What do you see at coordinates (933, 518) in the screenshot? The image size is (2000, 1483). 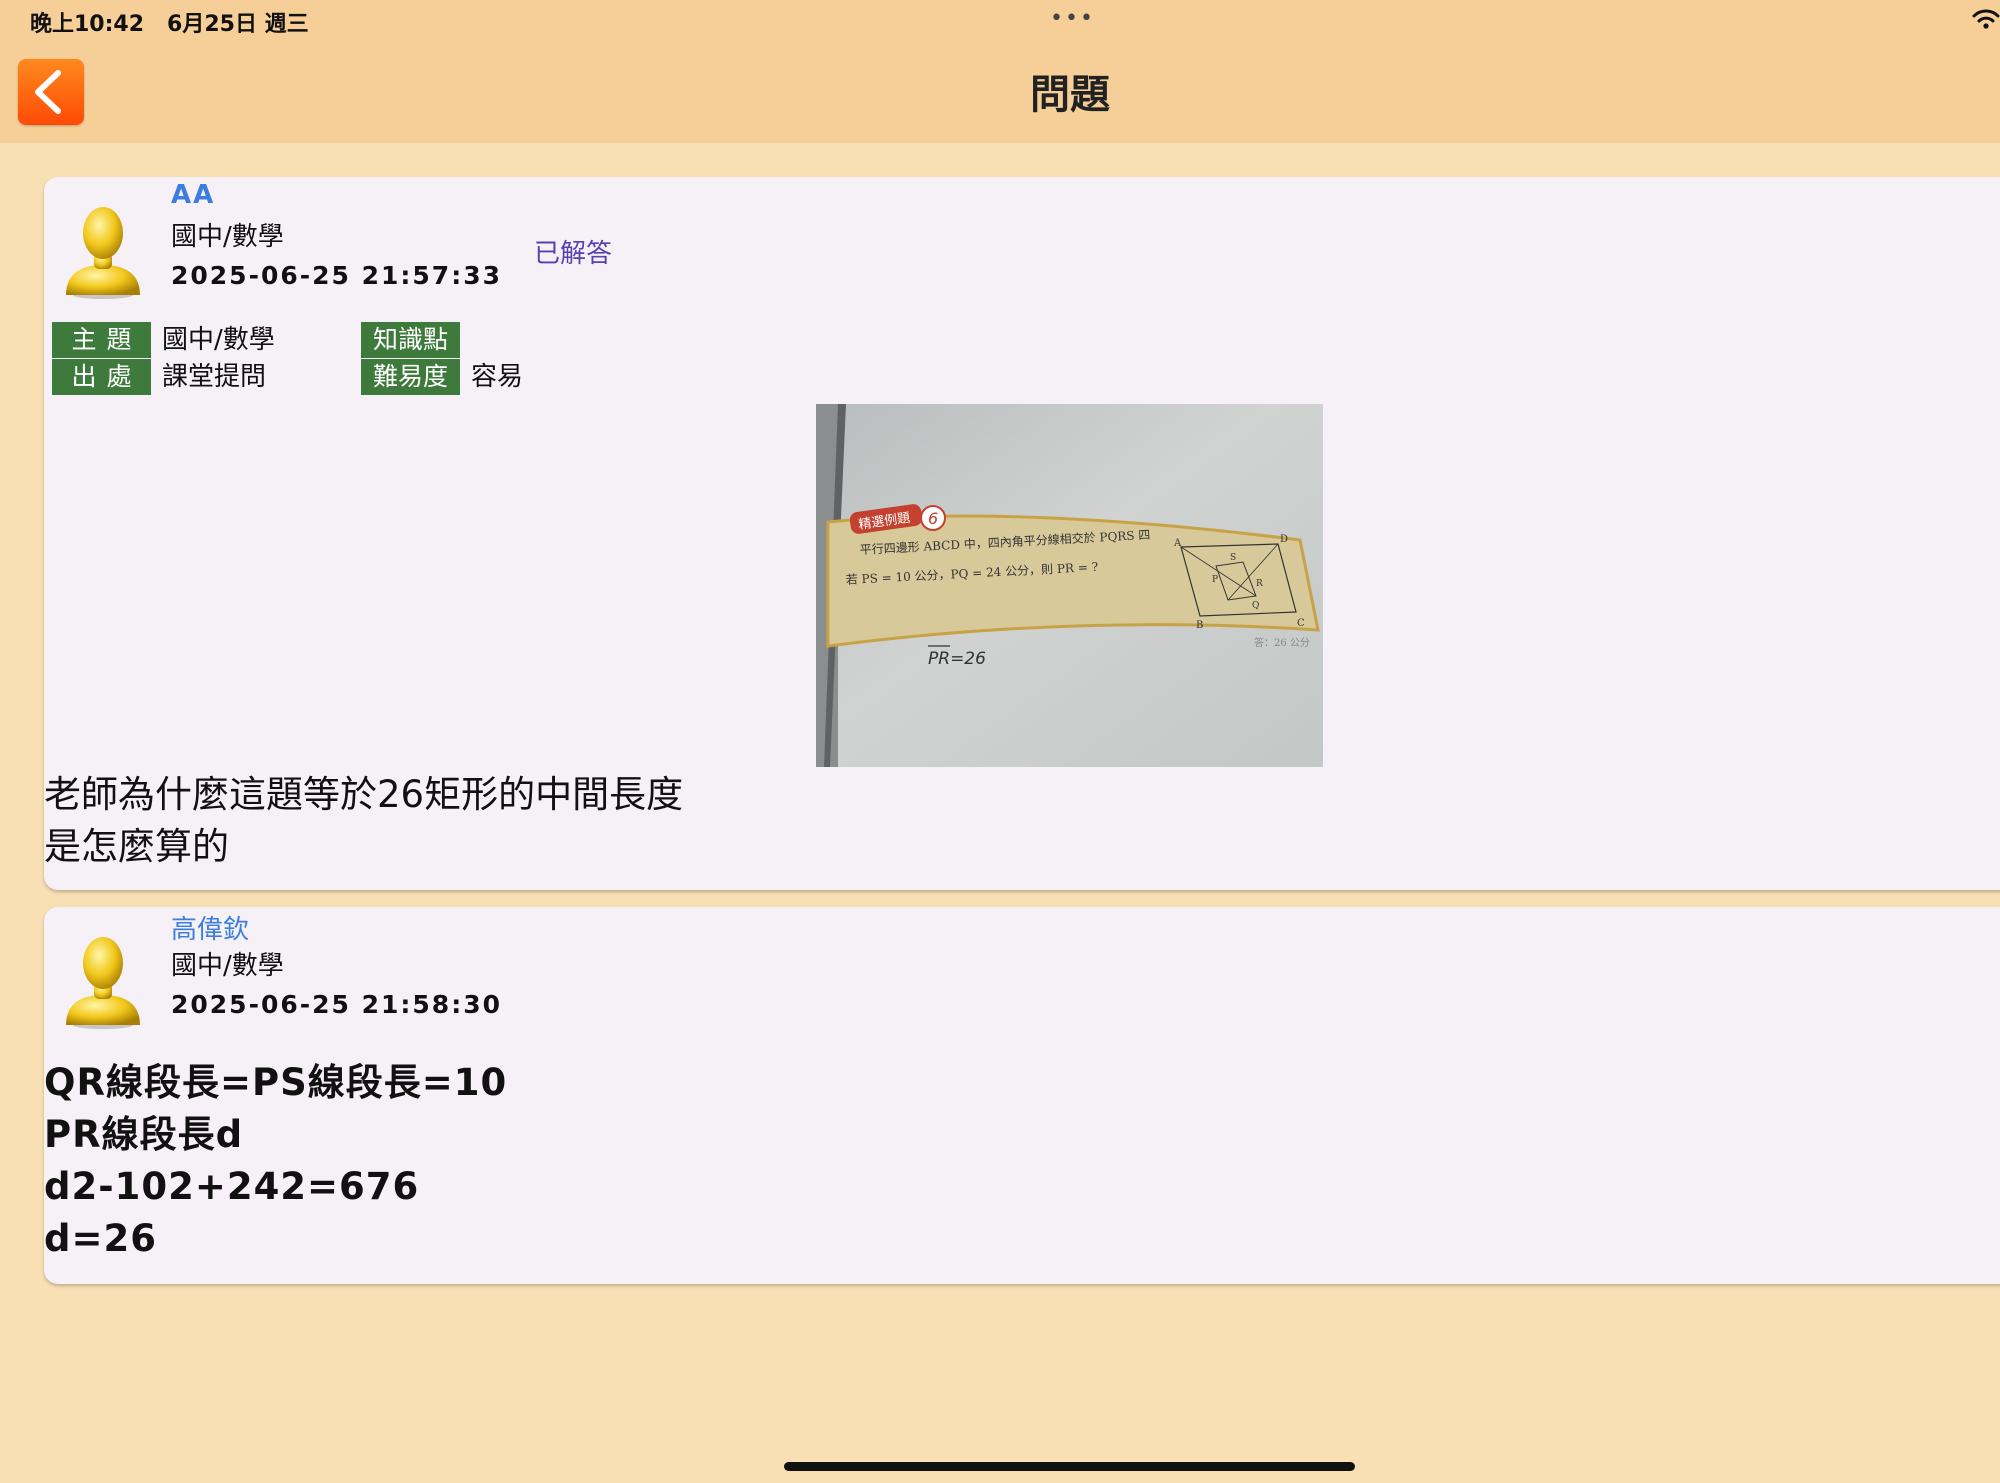 I see `svg-text: 6` at bounding box center [933, 518].